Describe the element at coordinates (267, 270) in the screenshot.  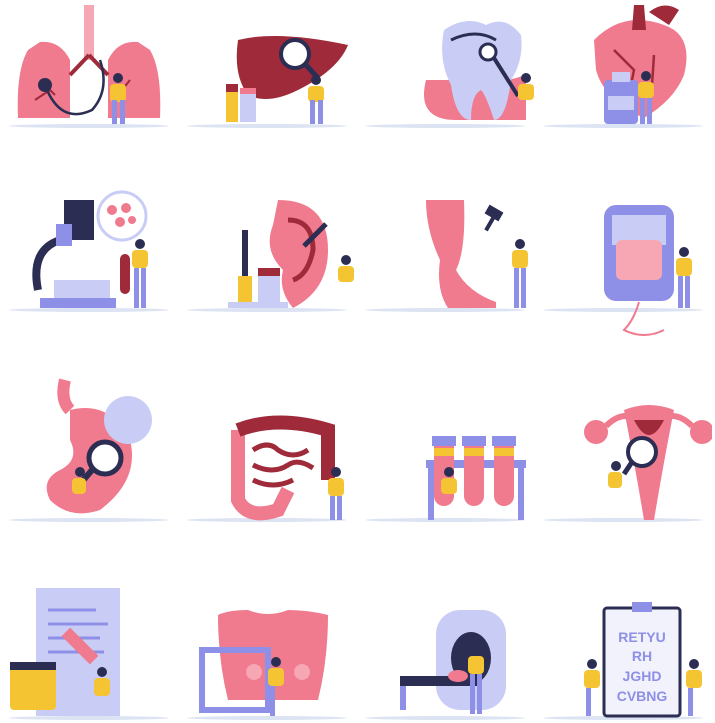
I see `ear-icon` at that location.